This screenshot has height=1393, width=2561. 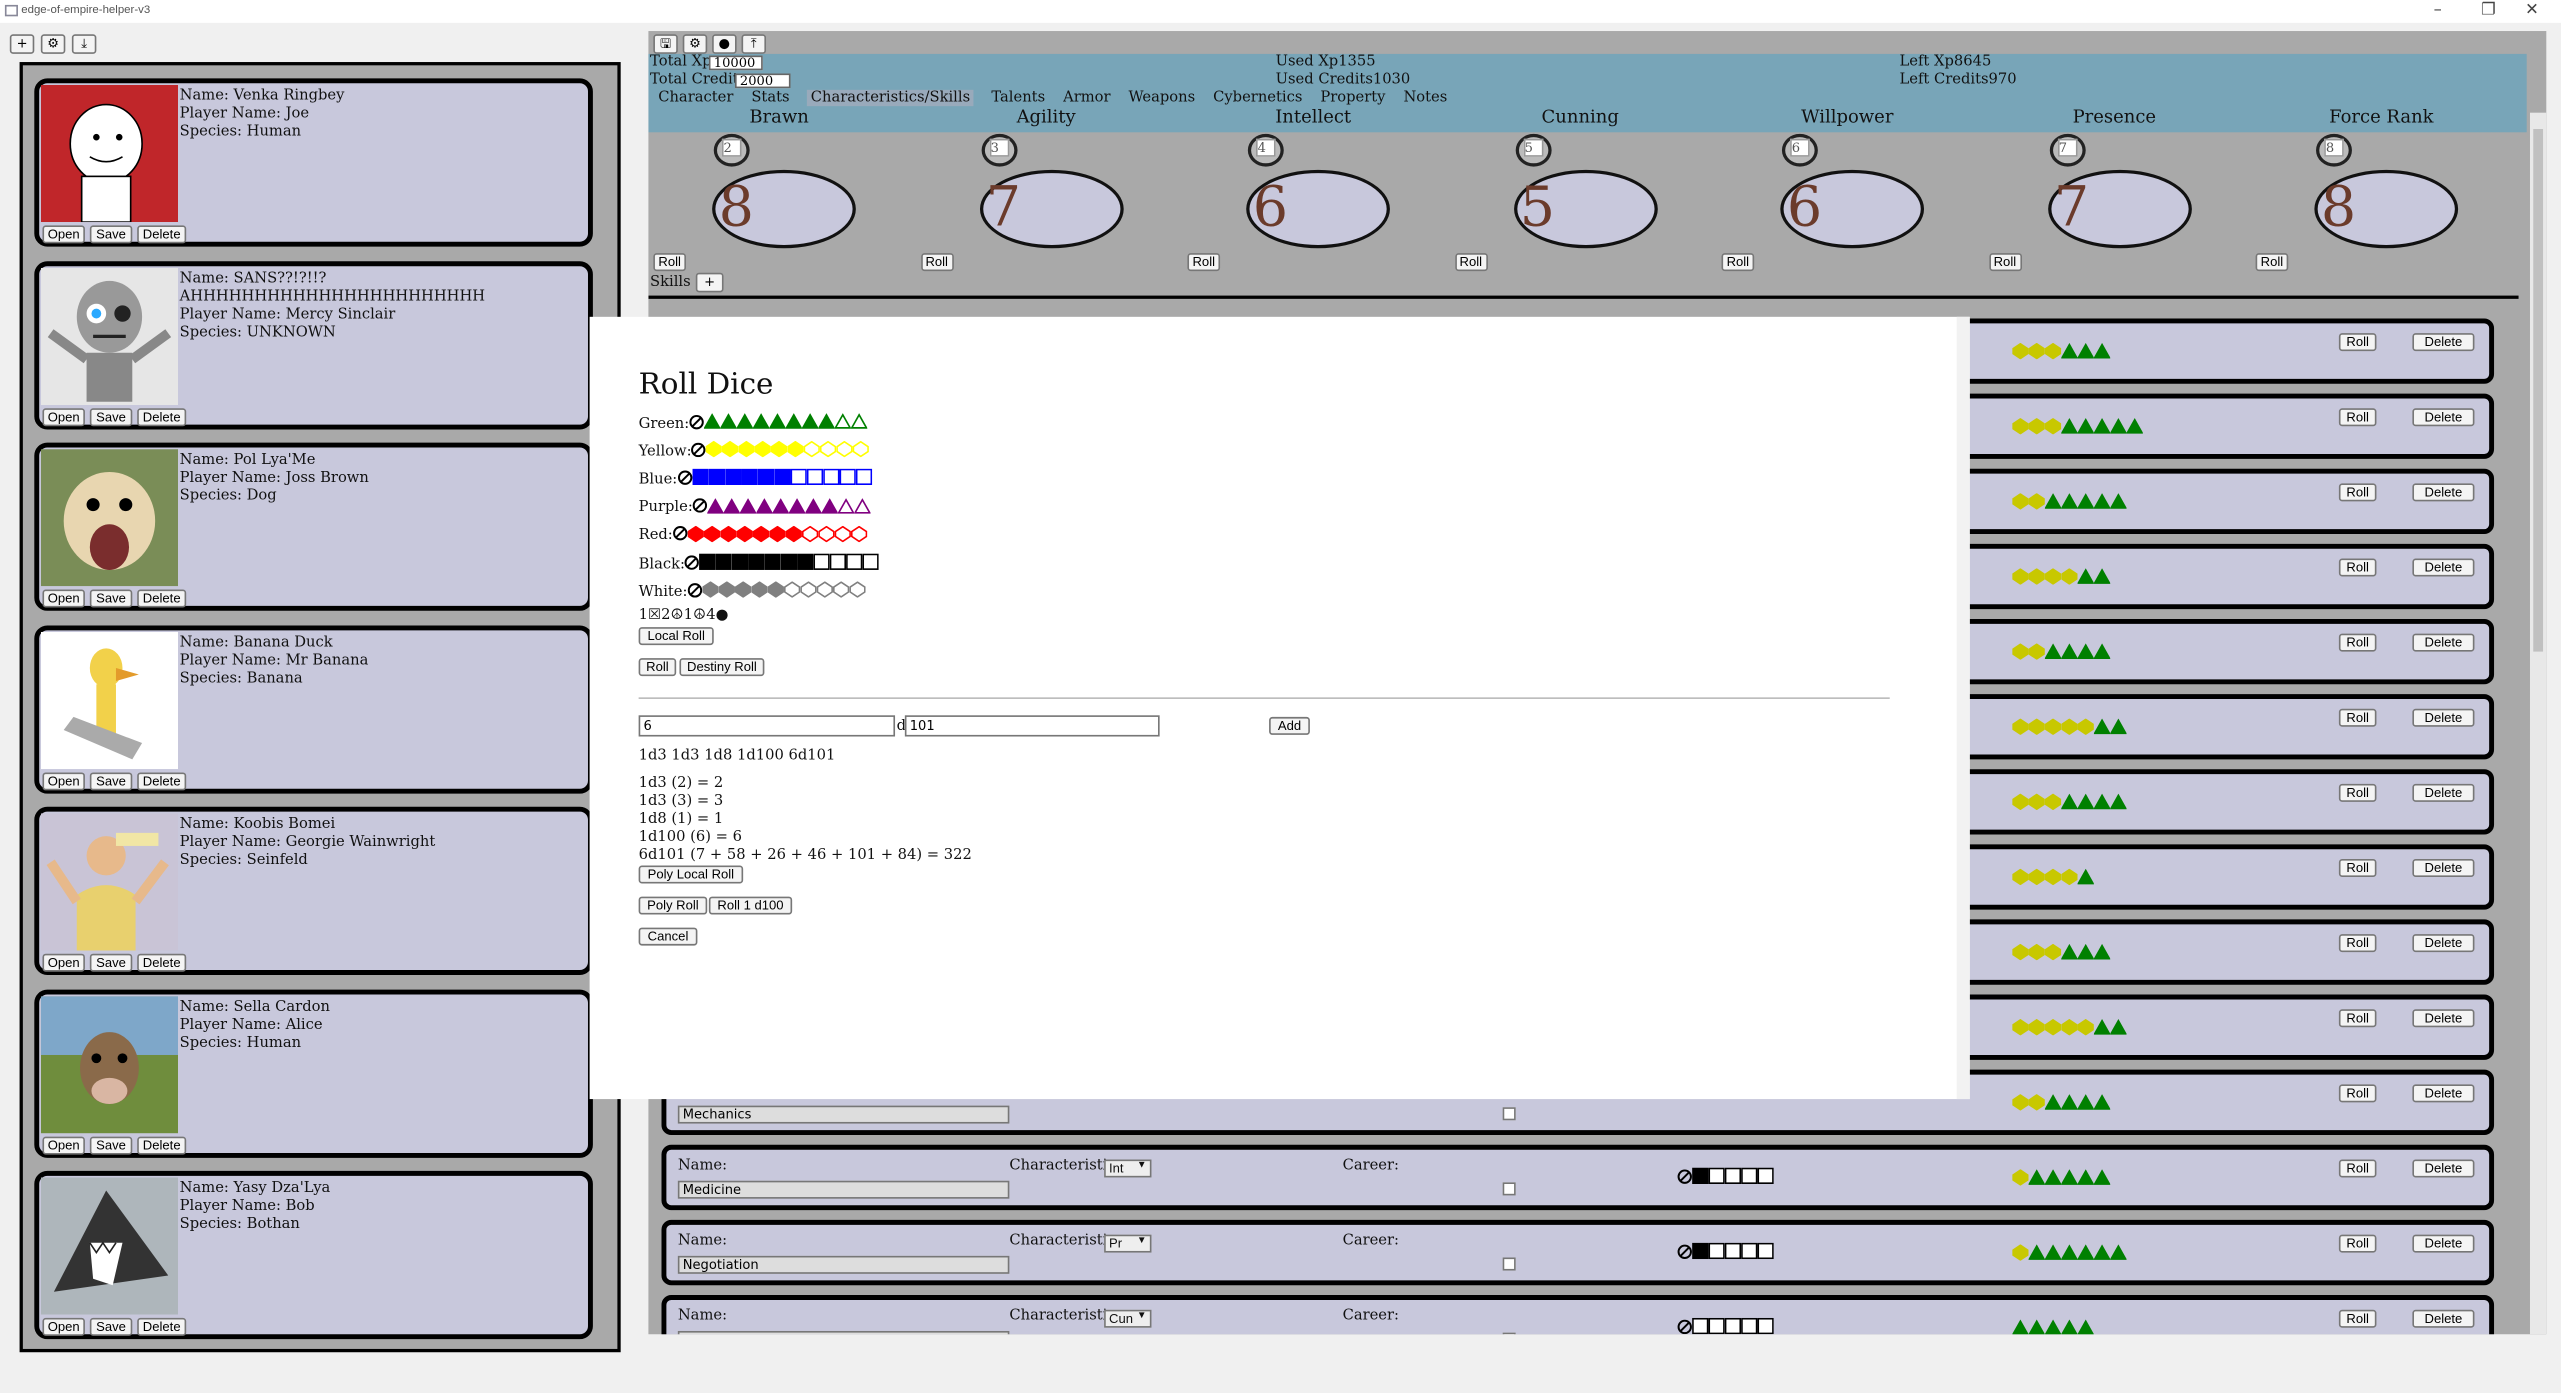 What do you see at coordinates (1128, 1168) in the screenshot?
I see `skill-characteristic-select: Int ▼` at bounding box center [1128, 1168].